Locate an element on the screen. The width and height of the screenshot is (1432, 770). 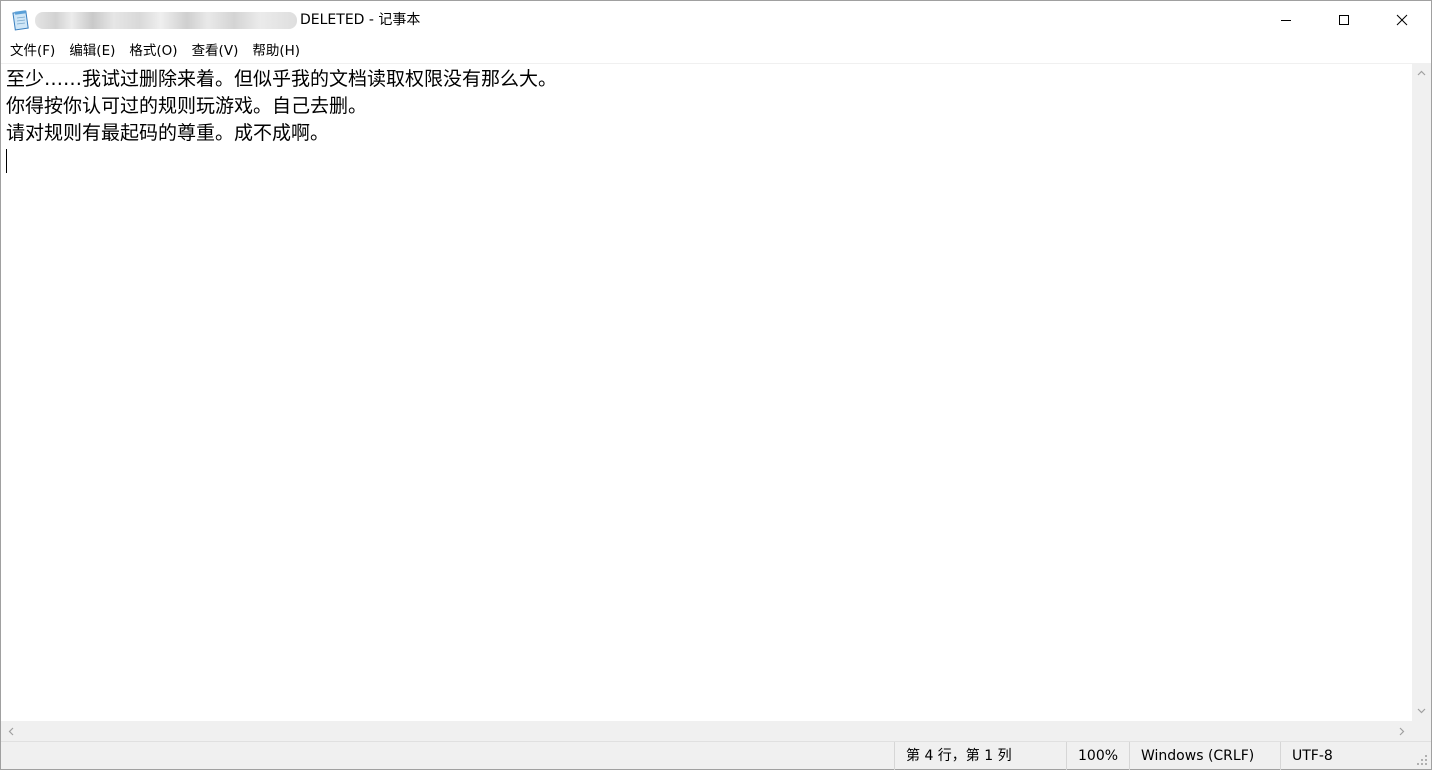
chevron-up-icon is located at coordinates (1421, 73).